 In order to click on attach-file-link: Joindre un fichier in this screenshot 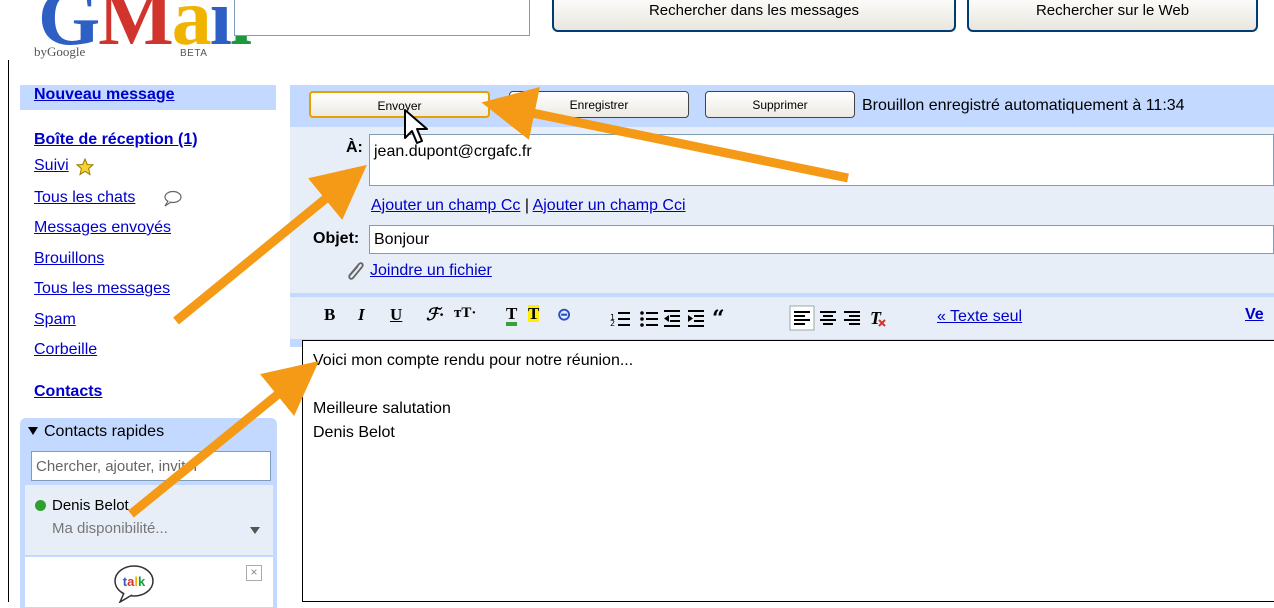, I will do `click(431, 271)`.